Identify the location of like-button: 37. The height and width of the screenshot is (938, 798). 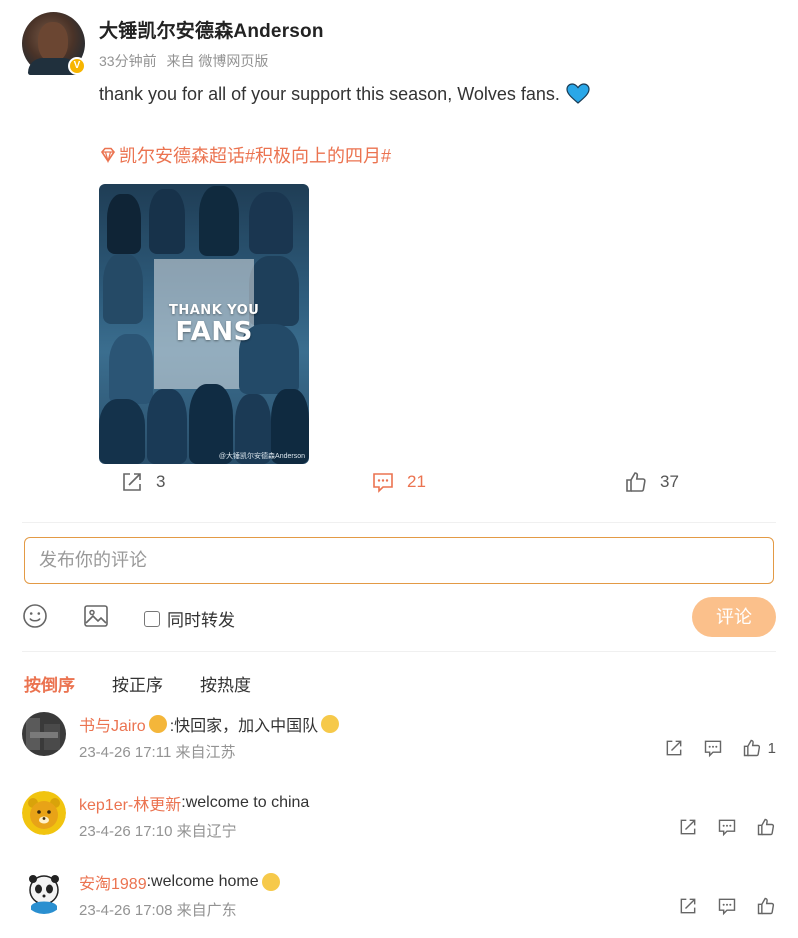
(651, 482).